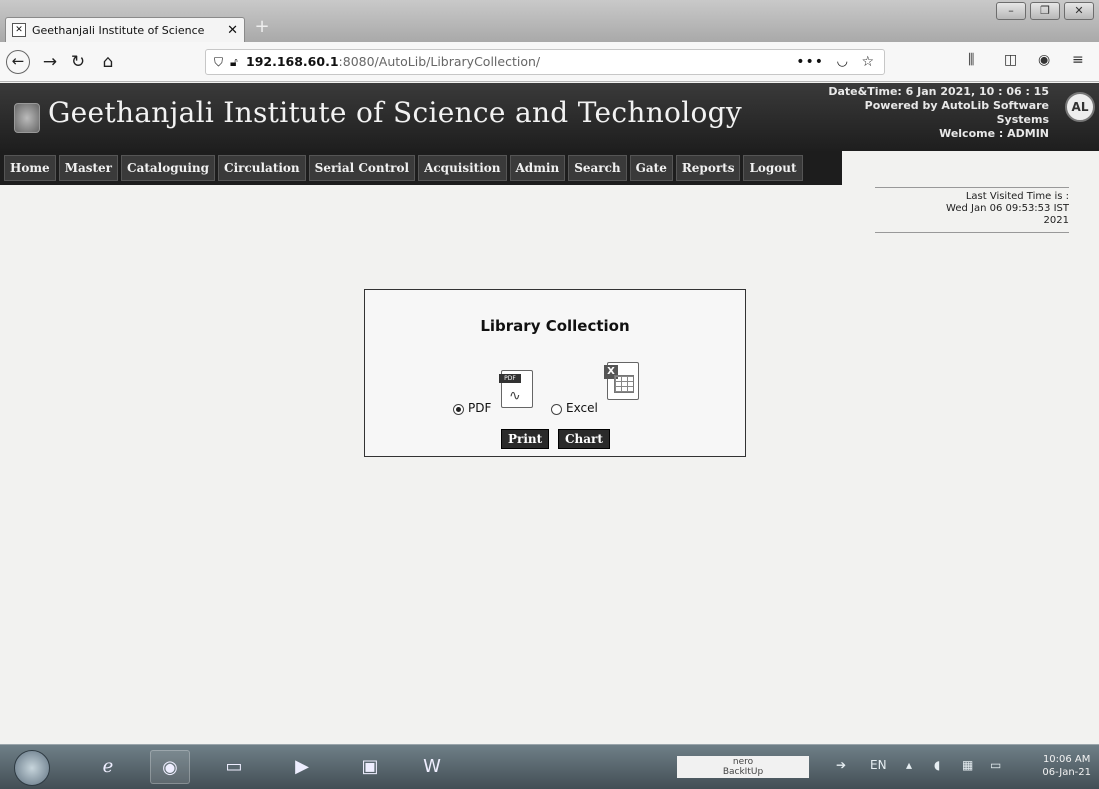 Image resolution: width=1099 pixels, height=789 pixels. What do you see at coordinates (937, 765) in the screenshot?
I see `volume-icon: ◖` at bounding box center [937, 765].